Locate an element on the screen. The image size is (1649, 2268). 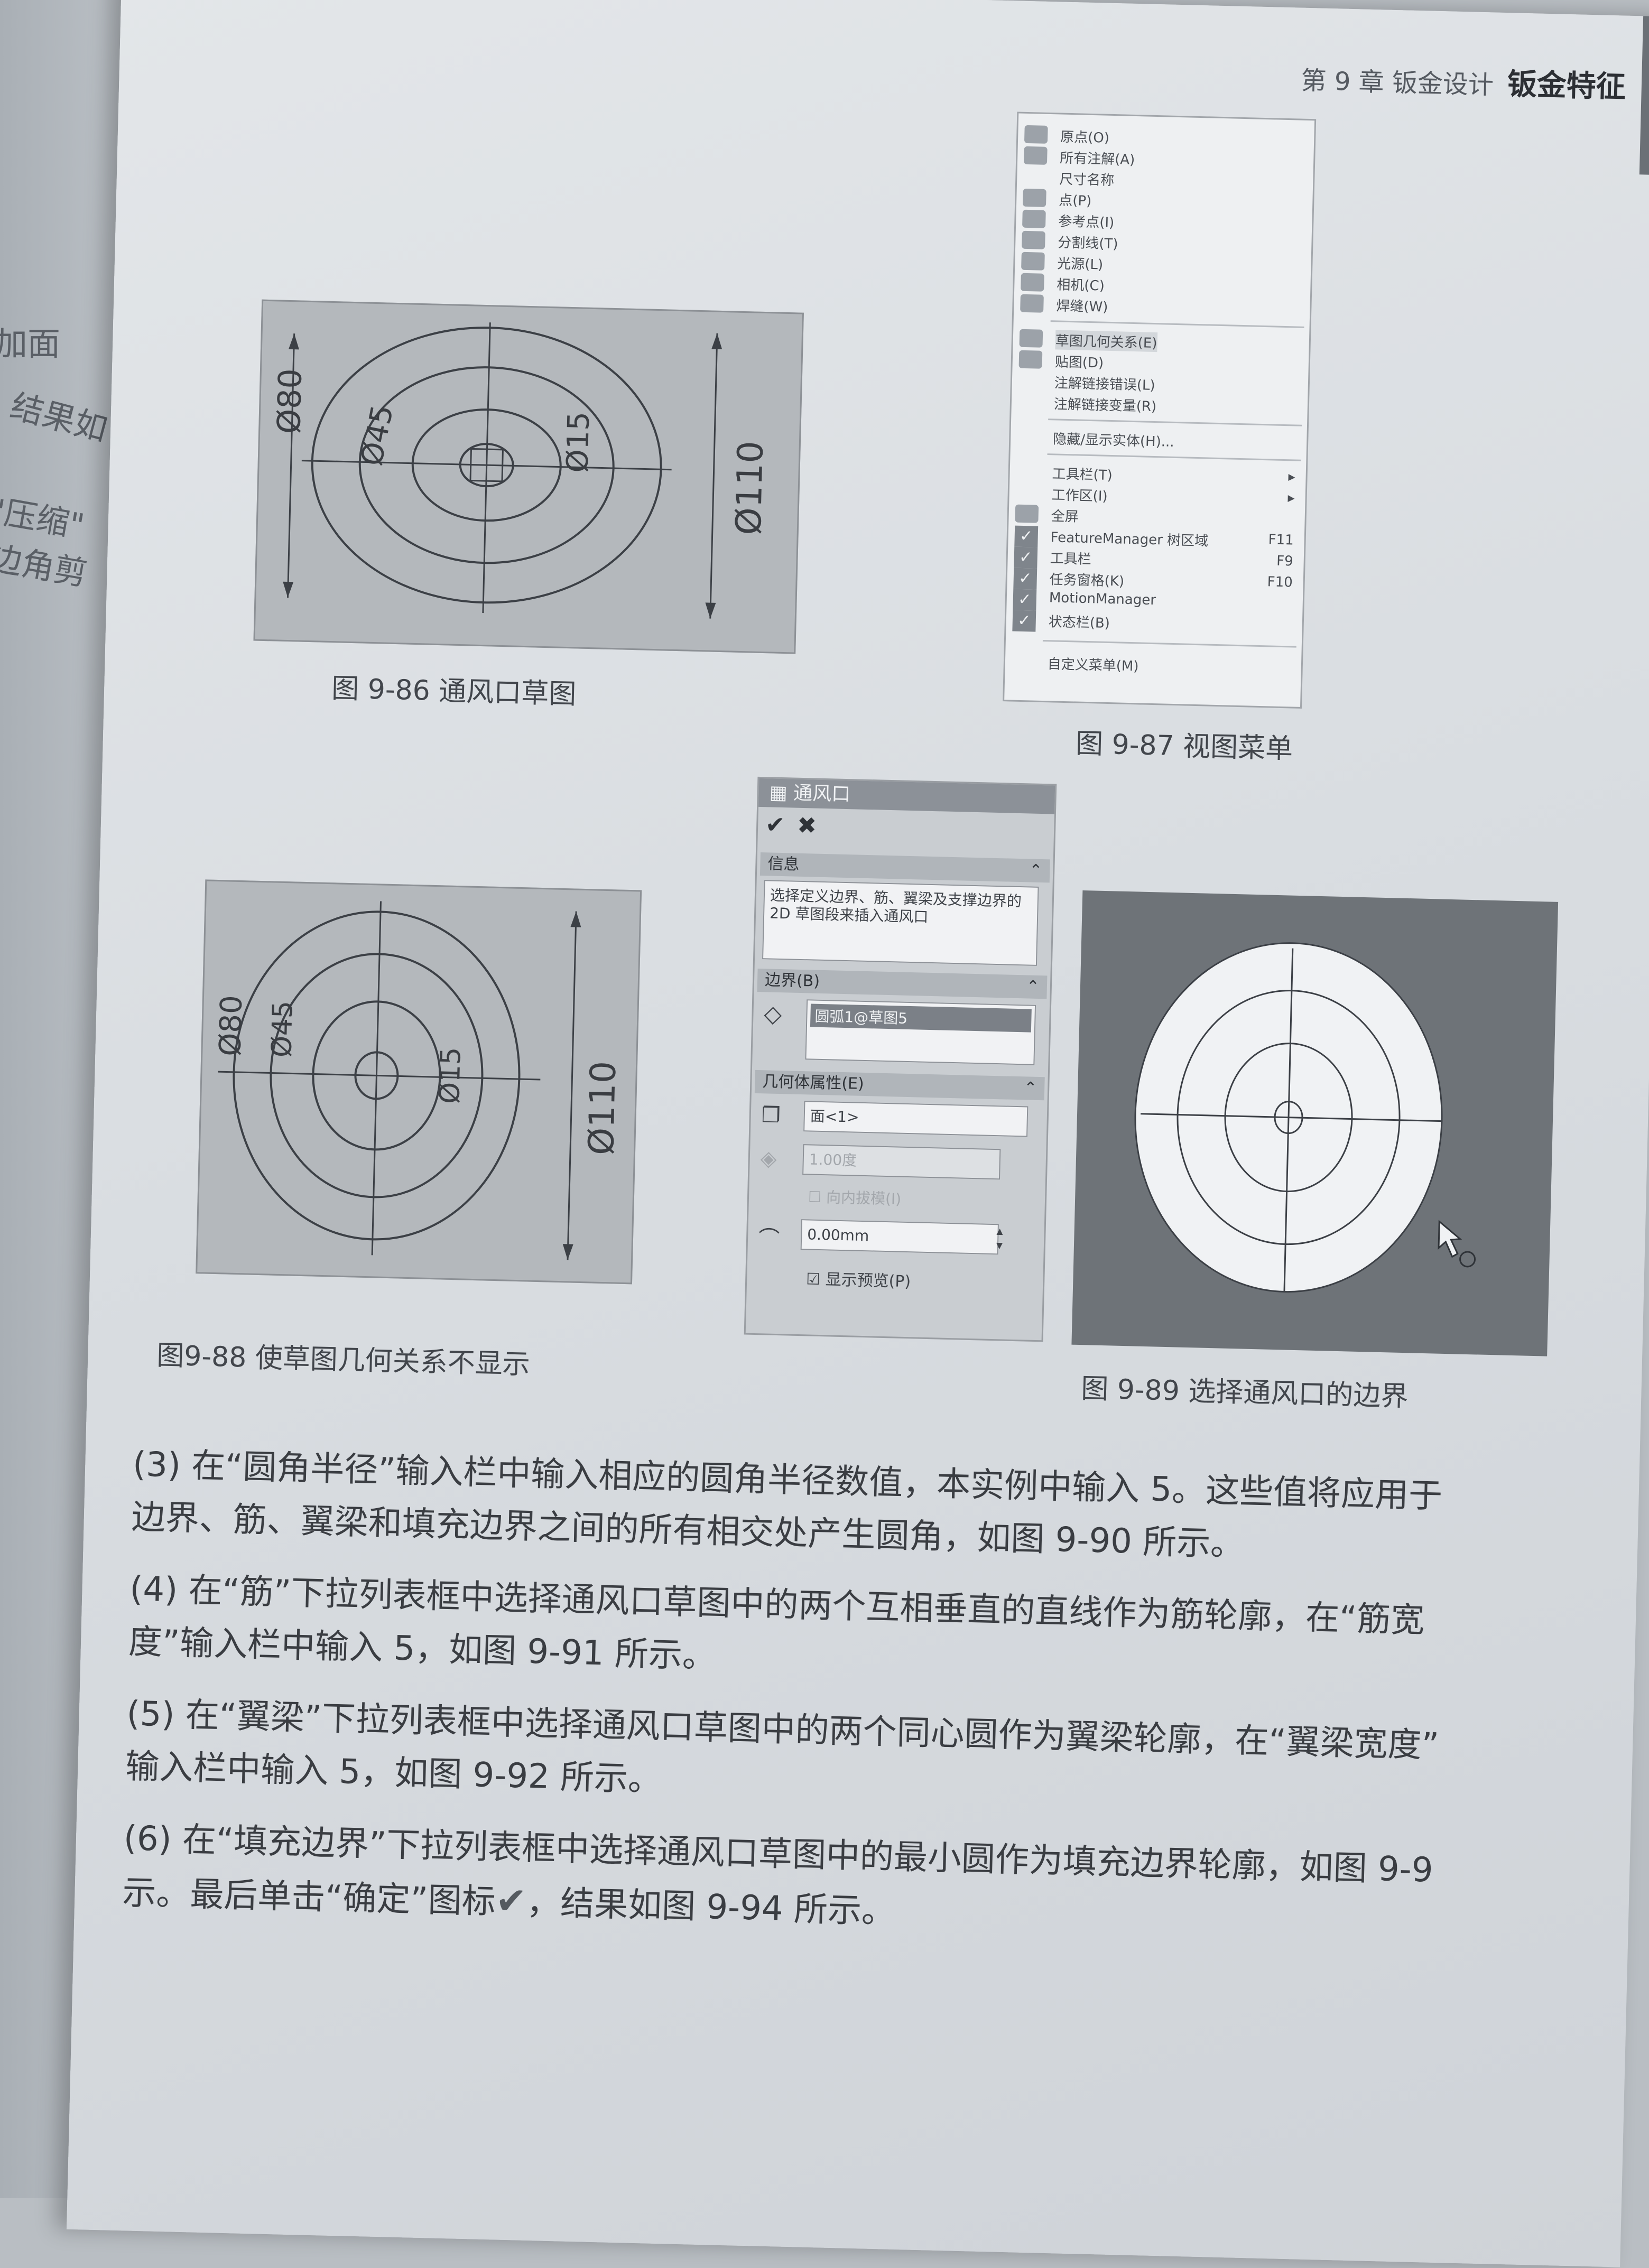
vent-panel-title: ▦ 通风口 is located at coordinates (906, 796).